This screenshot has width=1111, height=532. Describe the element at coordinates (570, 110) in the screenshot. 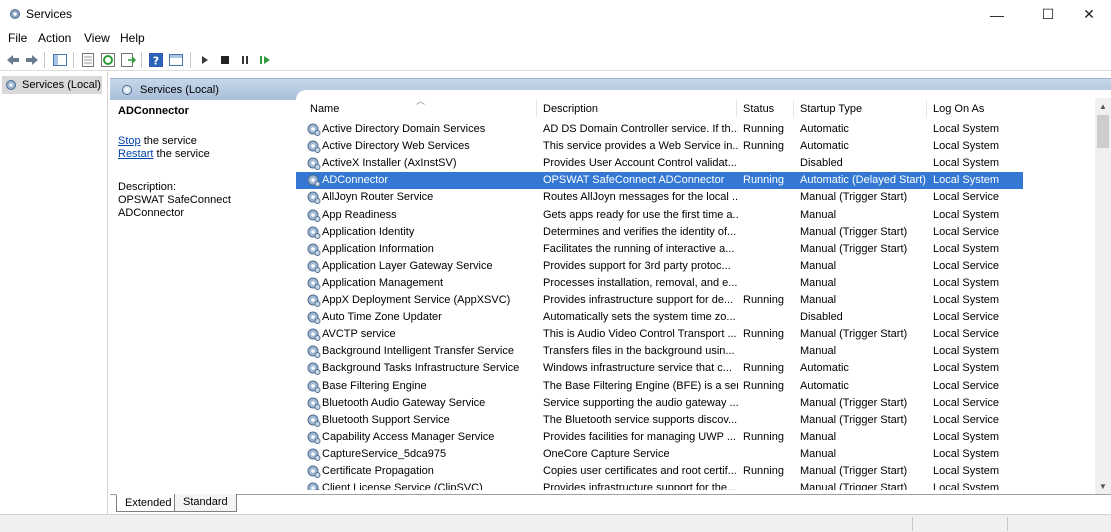

I see `column-header-description: Description` at that location.